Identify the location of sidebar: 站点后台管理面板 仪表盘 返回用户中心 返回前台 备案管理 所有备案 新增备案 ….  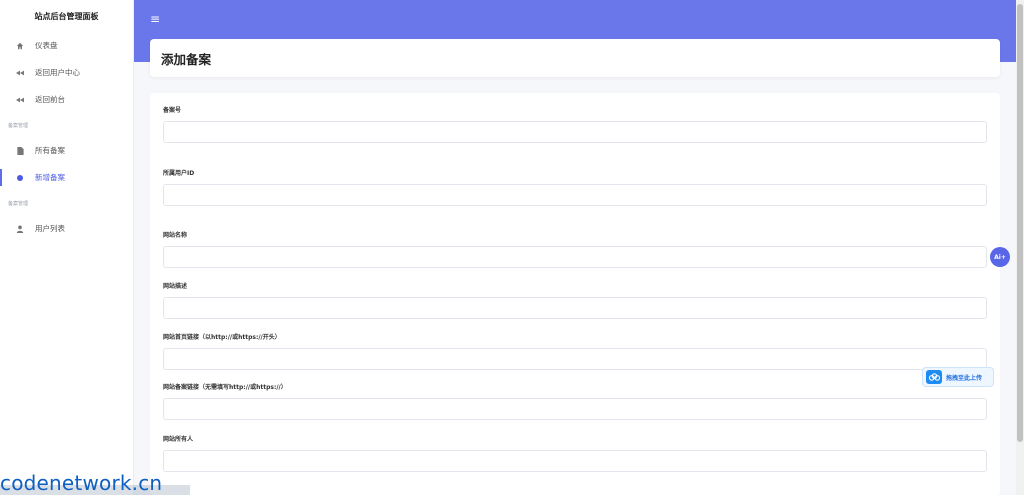
(67, 247).